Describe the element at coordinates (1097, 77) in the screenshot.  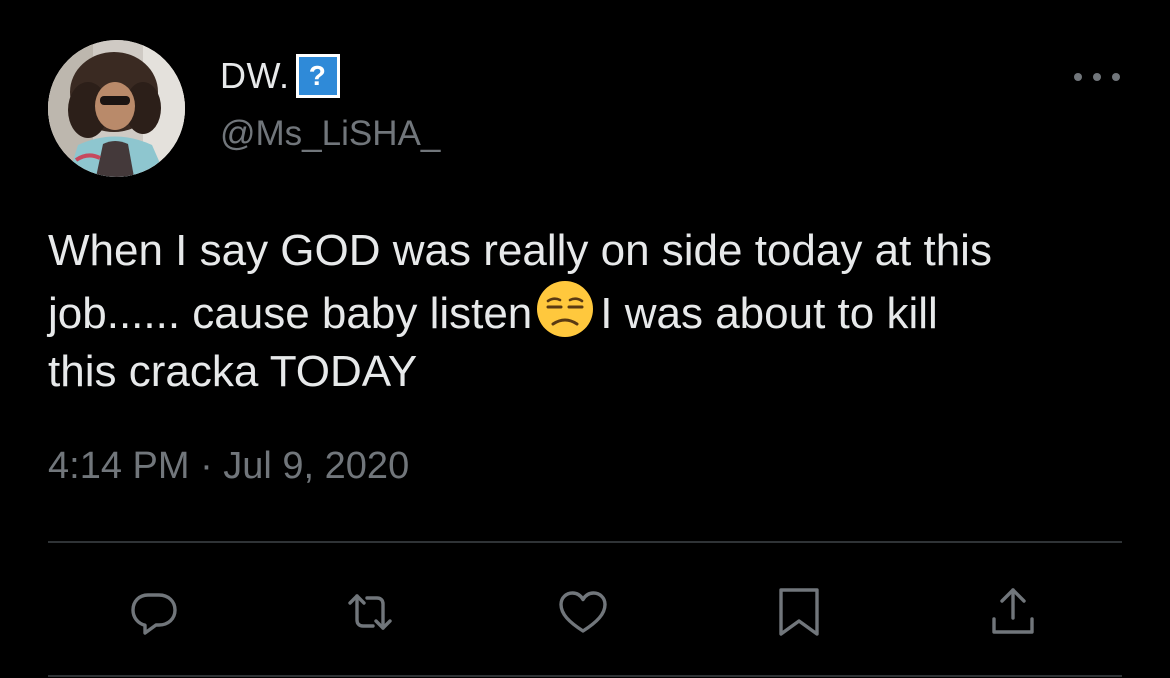
I see `more-options-icon` at that location.